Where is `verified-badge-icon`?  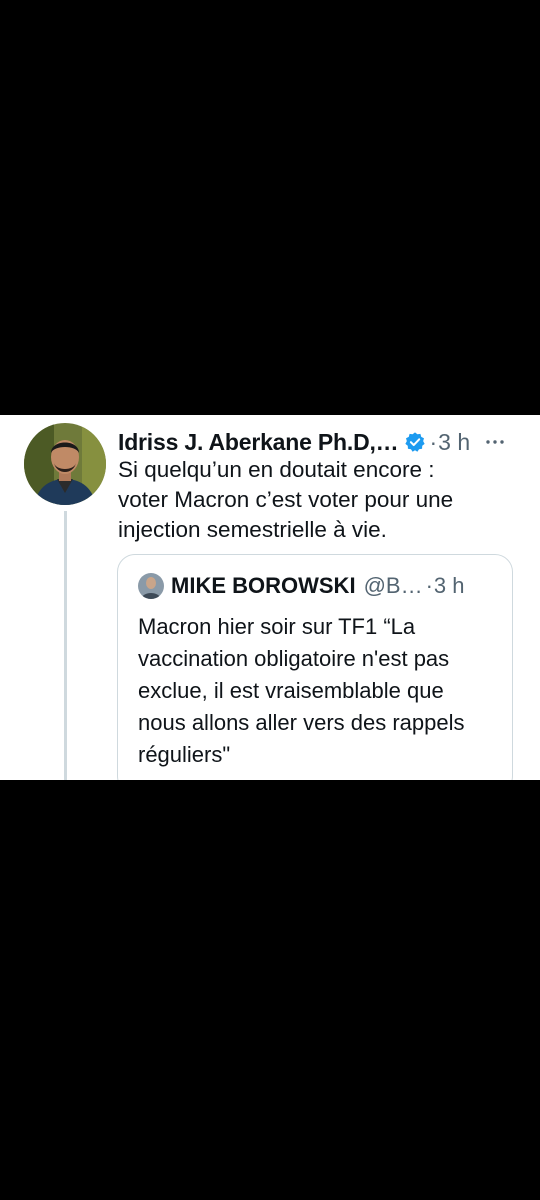
verified-badge-icon is located at coordinates (415, 442).